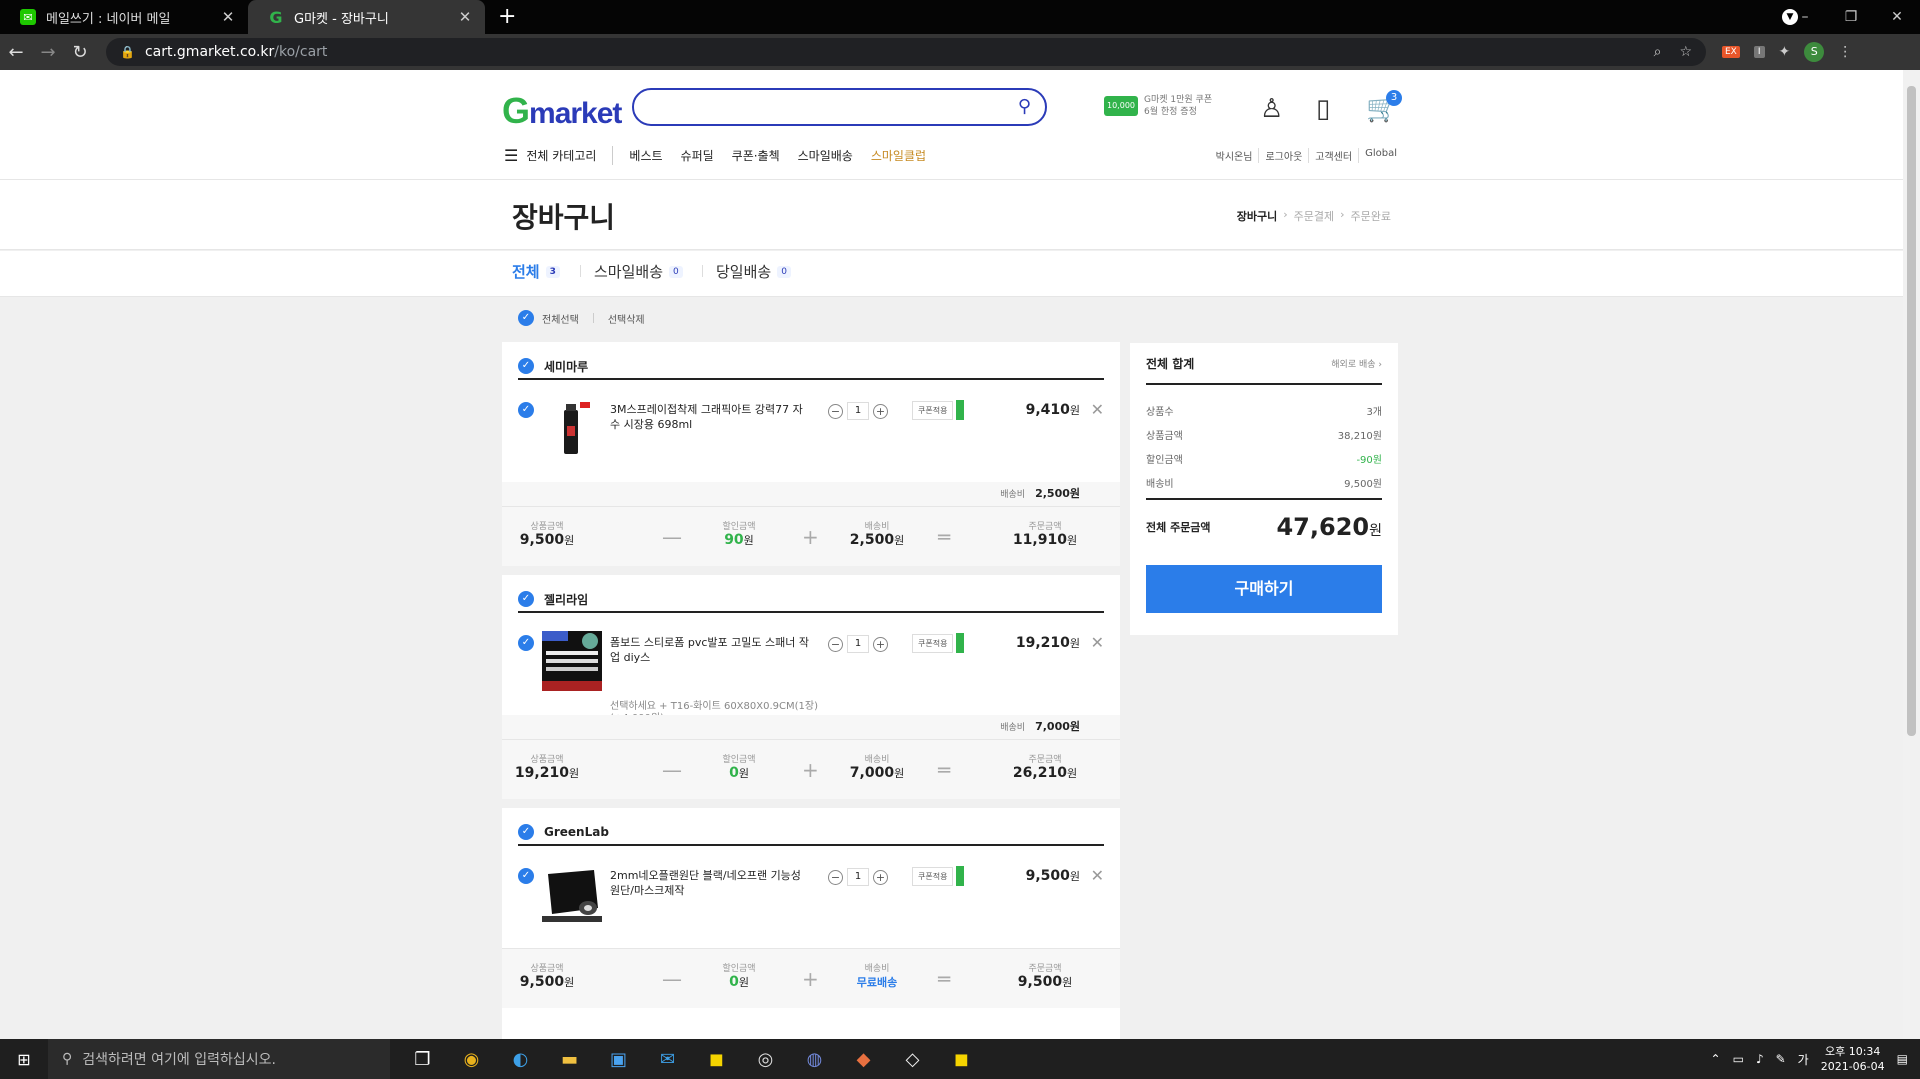 This screenshot has height=1079, width=1920. What do you see at coordinates (127, 52) in the screenshot?
I see `lock-icon: 🔒` at bounding box center [127, 52].